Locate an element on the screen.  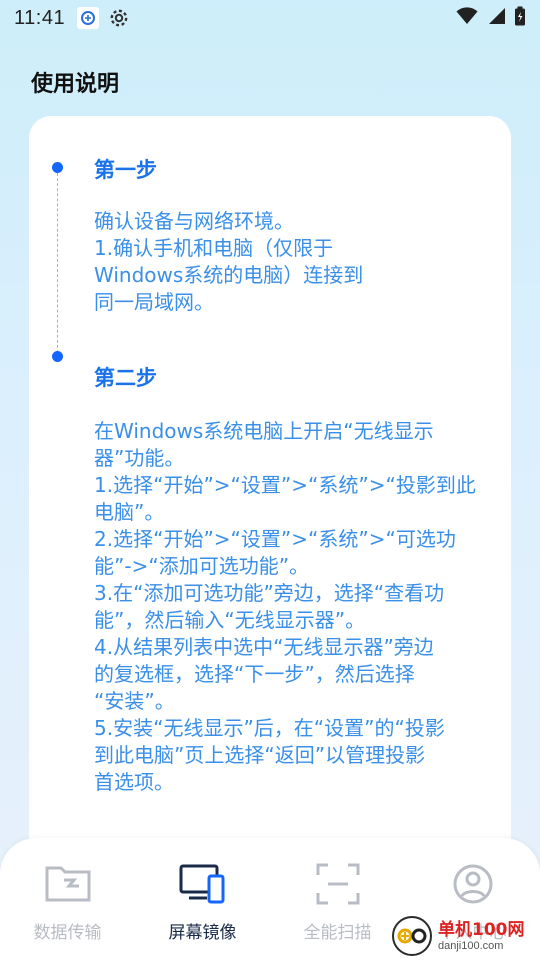
site-watermark: 单机100网 danji100.com is located at coordinates (458, 936).